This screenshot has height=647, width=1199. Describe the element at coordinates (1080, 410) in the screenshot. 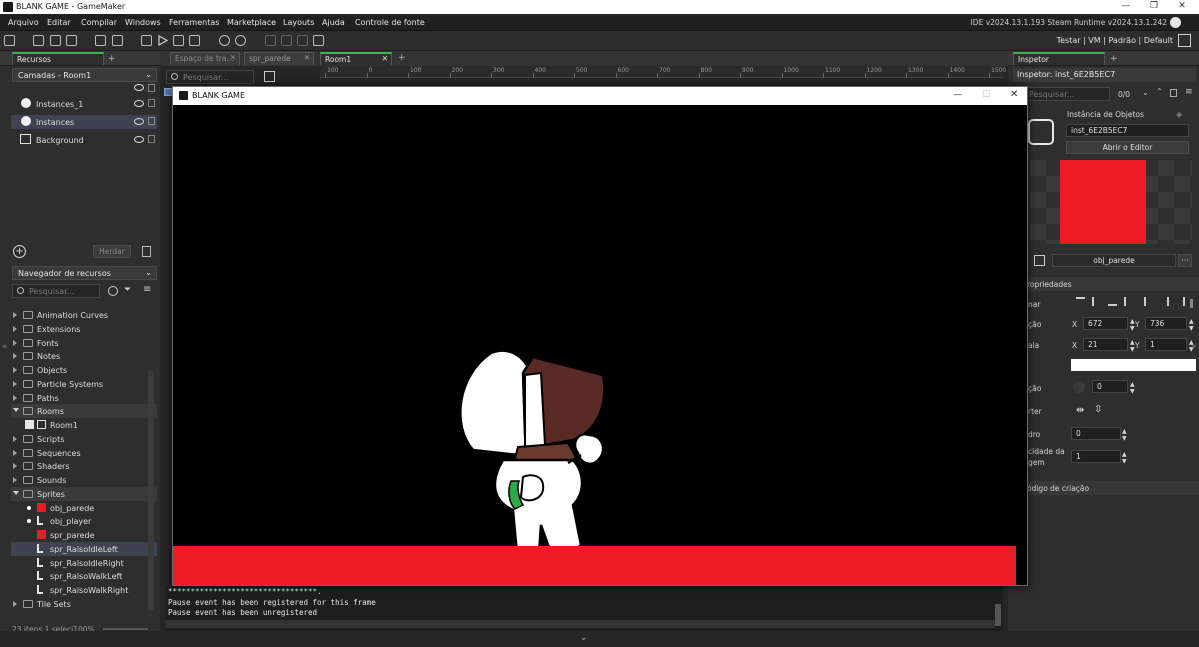

I see `flip-horizontal-icon: ⇹` at that location.